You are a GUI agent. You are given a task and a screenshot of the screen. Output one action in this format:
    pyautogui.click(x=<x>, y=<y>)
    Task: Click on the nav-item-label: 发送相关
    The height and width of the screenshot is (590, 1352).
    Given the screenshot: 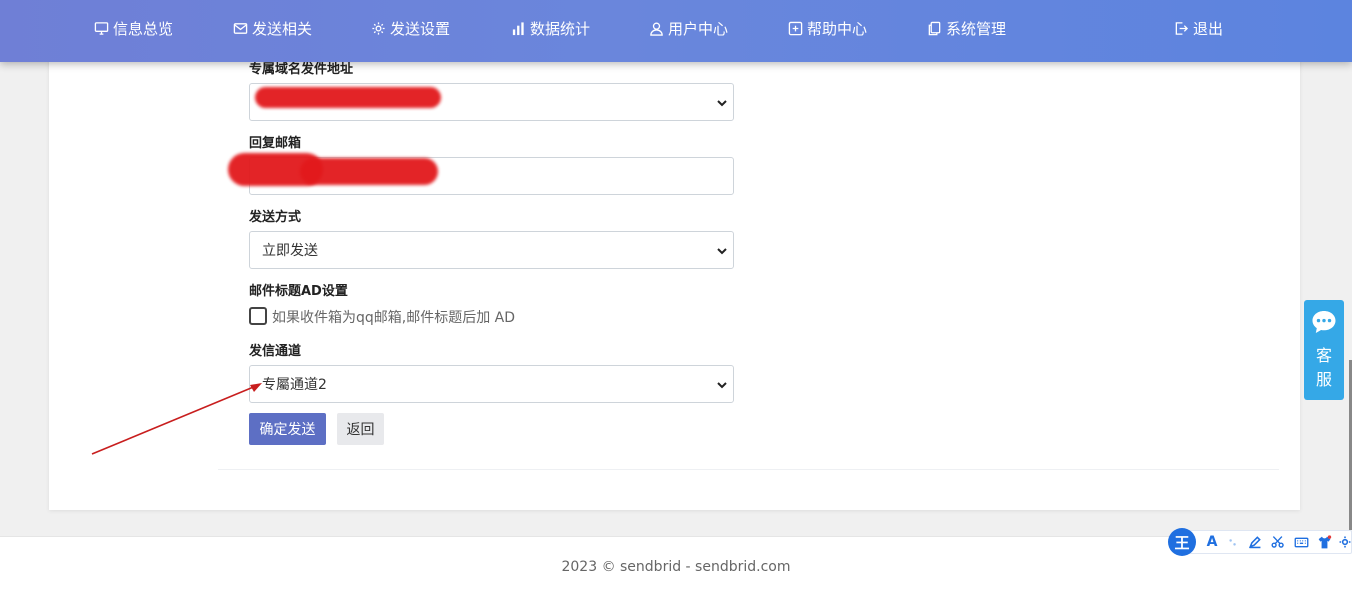 What is the action you would take?
    pyautogui.click(x=282, y=28)
    